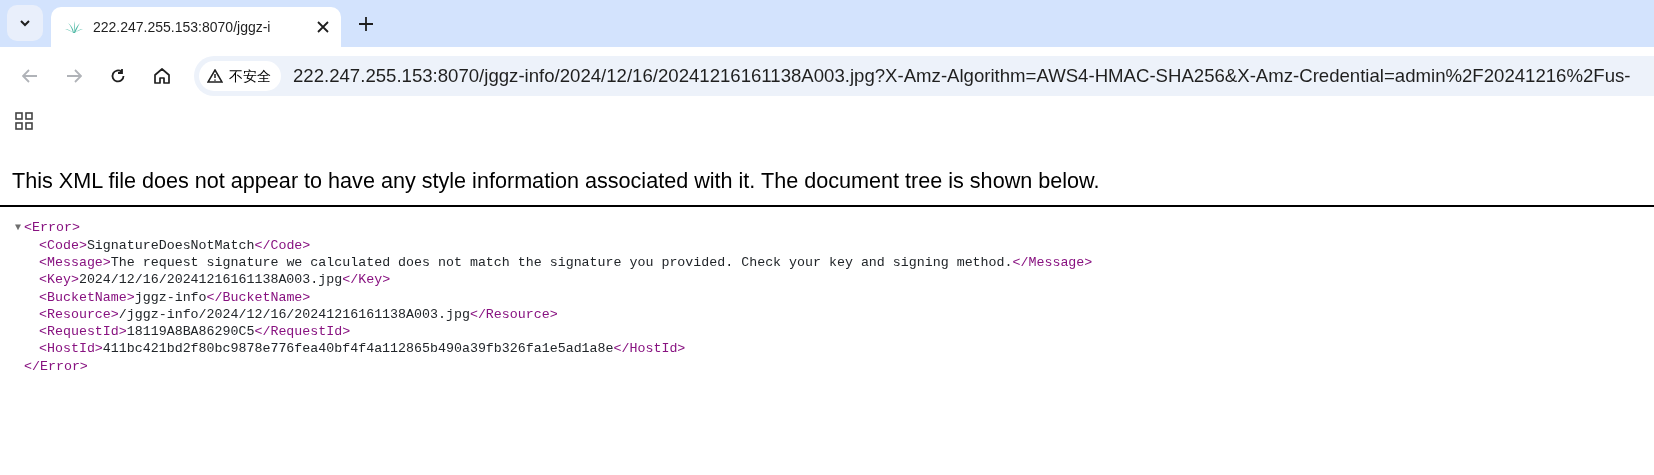 Image resolution: width=1654 pixels, height=475 pixels. I want to click on reload-icon, so click(118, 76).